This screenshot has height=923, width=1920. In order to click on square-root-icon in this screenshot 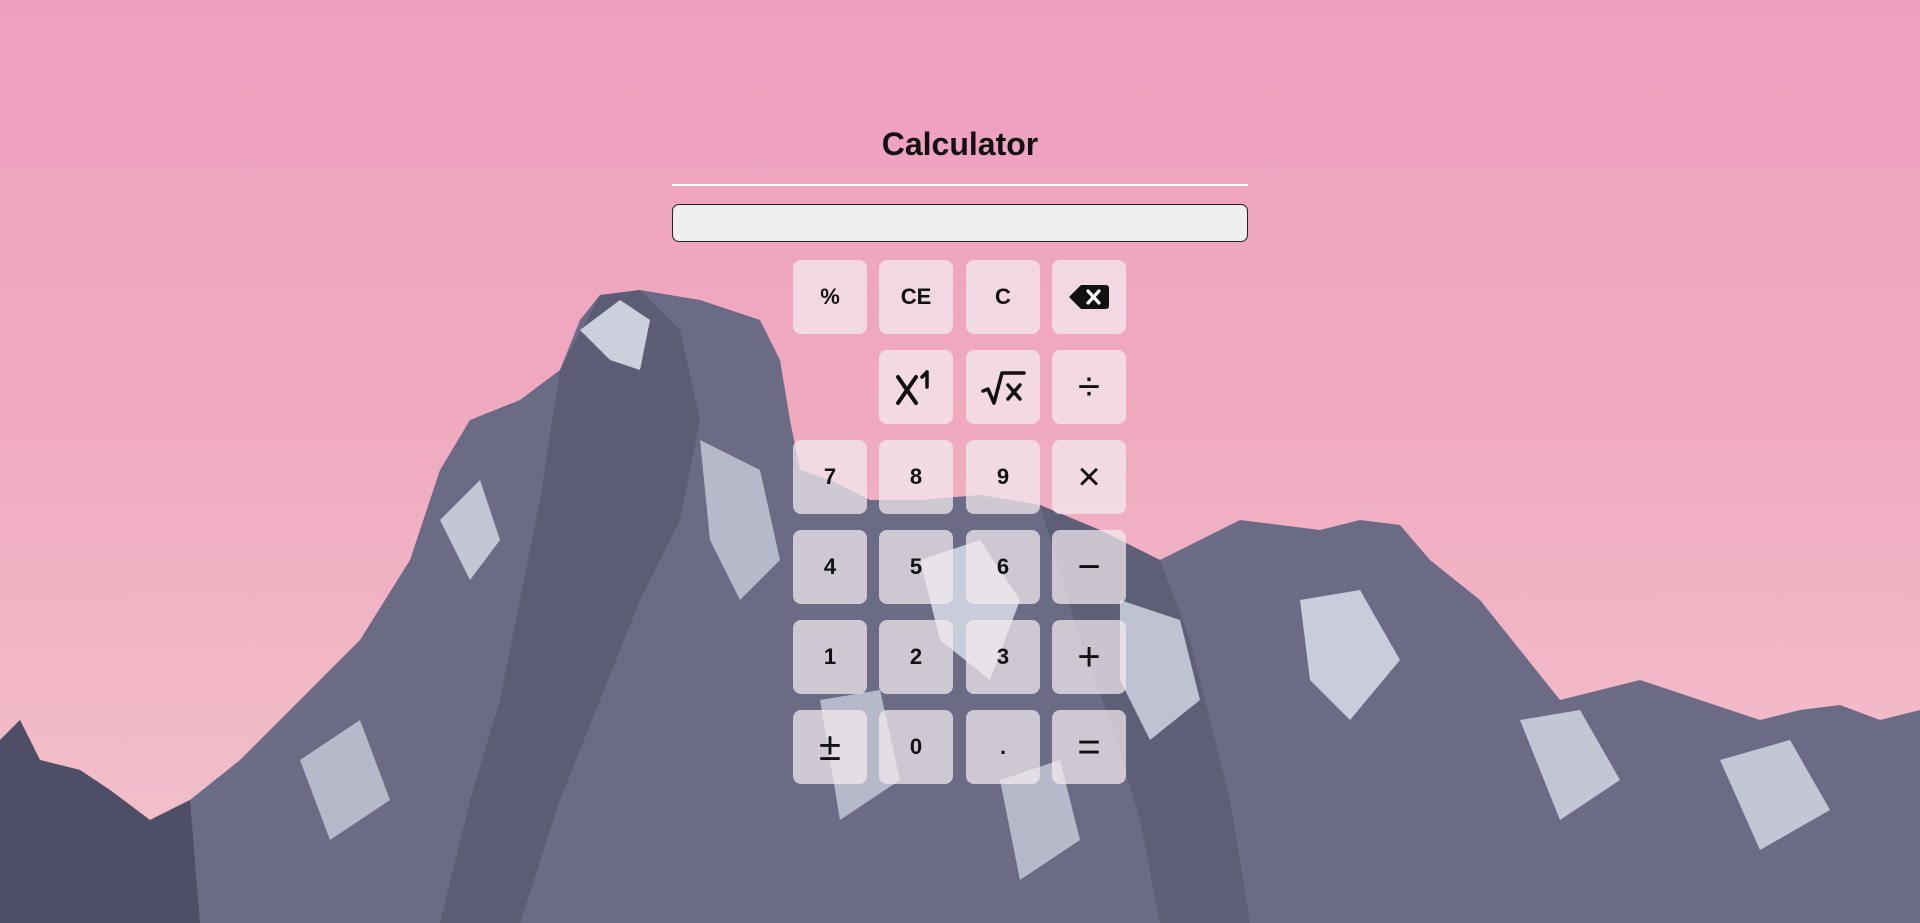, I will do `click(1003, 388)`.